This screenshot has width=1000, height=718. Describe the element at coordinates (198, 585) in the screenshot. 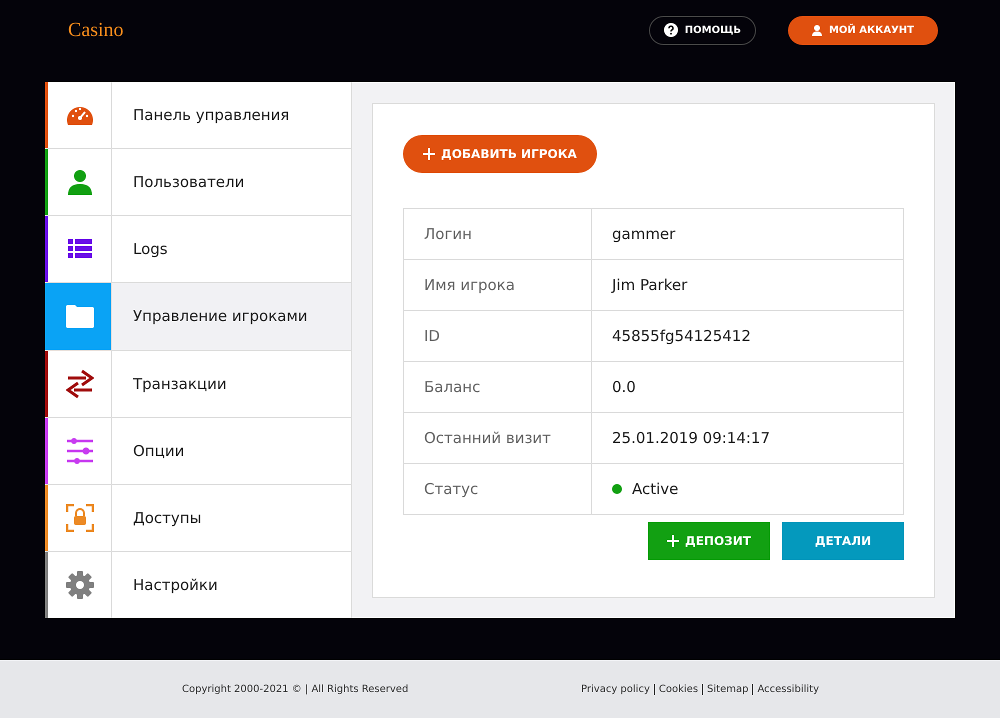

I see `sidebar-item: Настройки` at that location.